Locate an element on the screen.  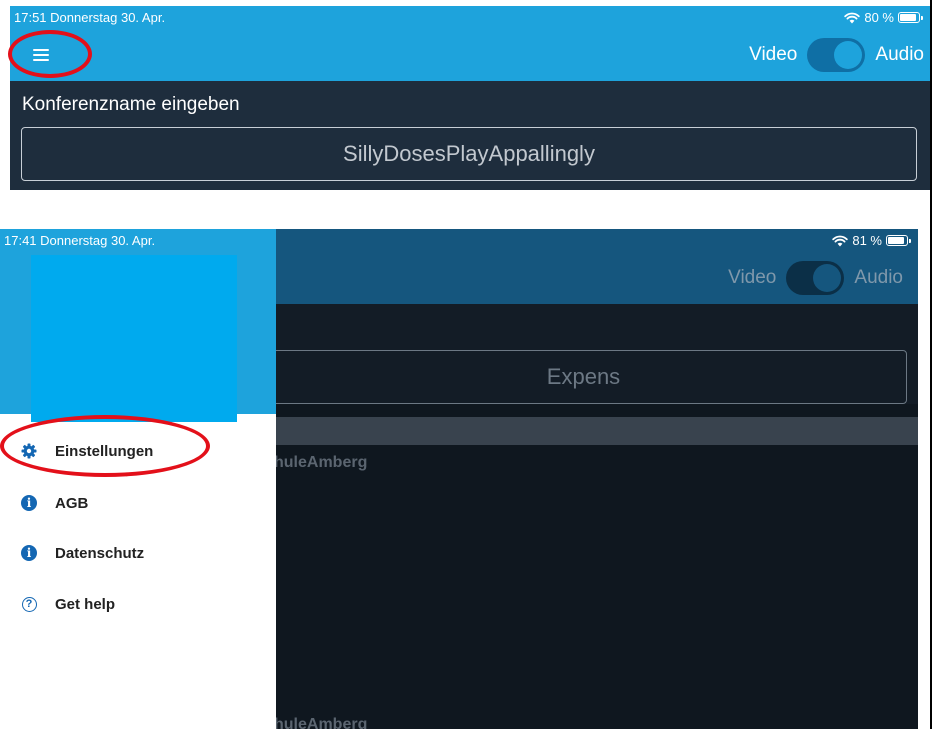
help-icon: ? is located at coordinates (29, 604).